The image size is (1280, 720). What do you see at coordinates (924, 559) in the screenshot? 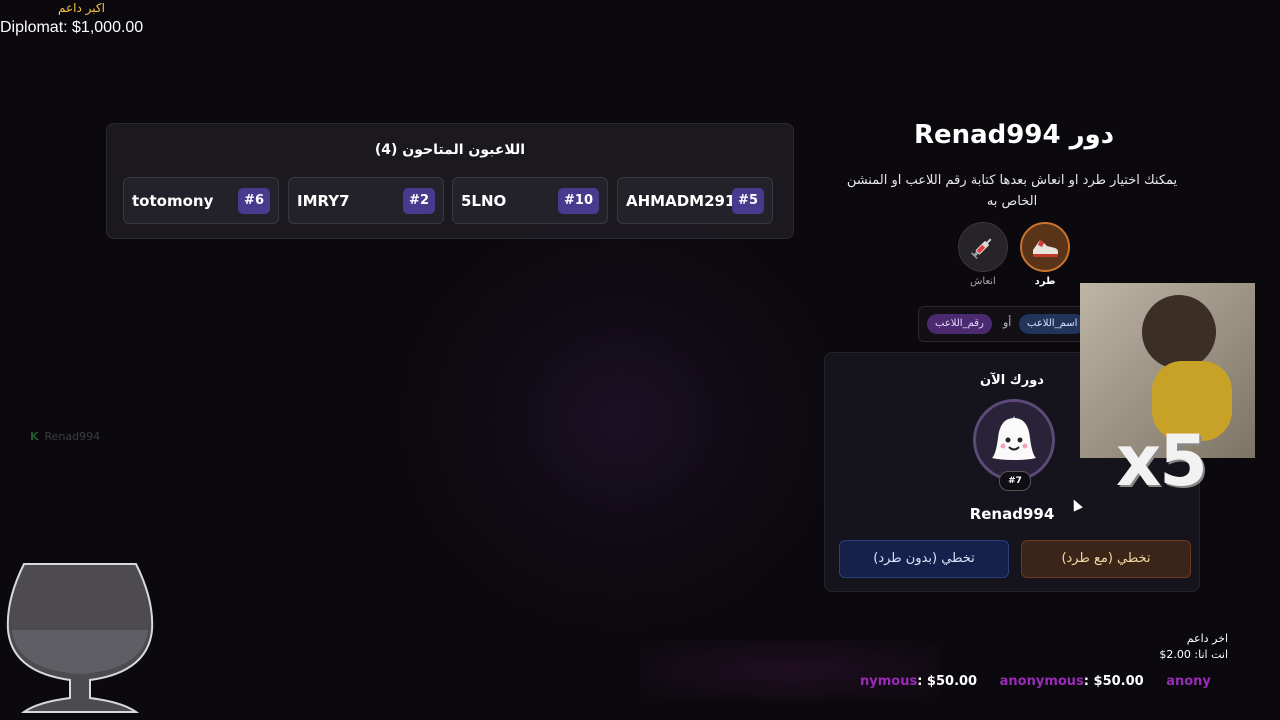
I see `skip-without-kick-button: تخطي (بدون طرد)` at bounding box center [924, 559].